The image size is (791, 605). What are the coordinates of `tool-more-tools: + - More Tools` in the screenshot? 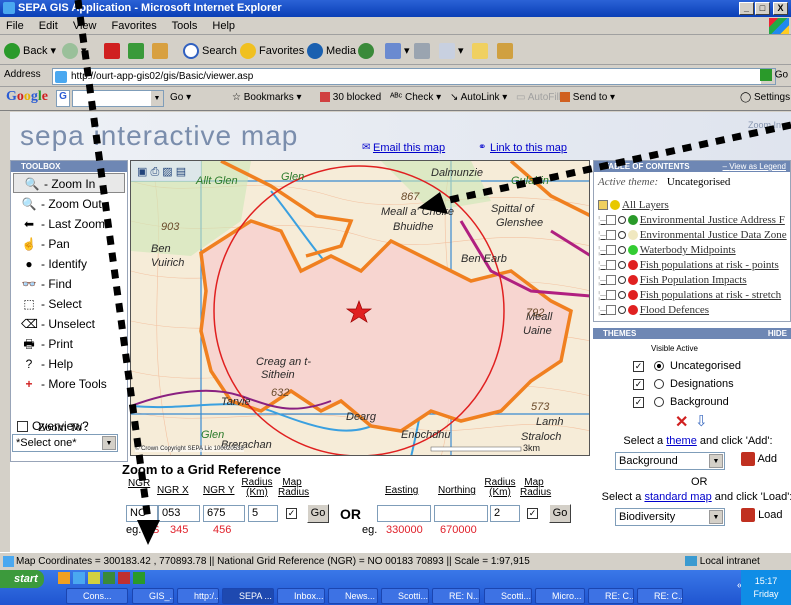 It's located at (69, 384).